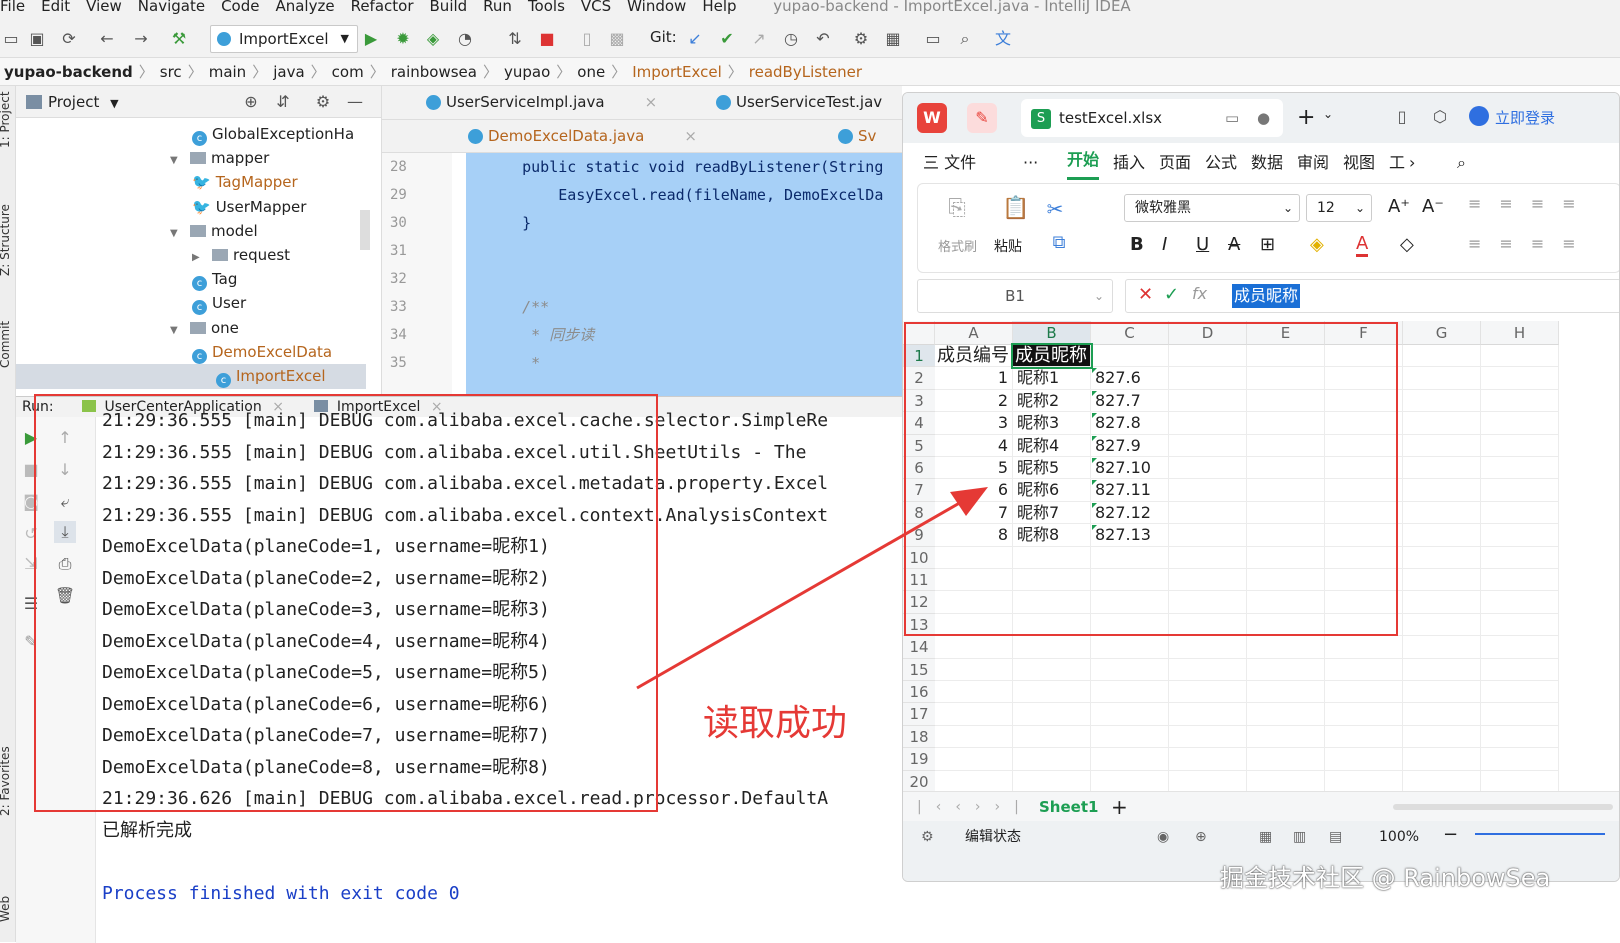 The image size is (1620, 943). I want to click on annotation-arrow, so click(812, 588).